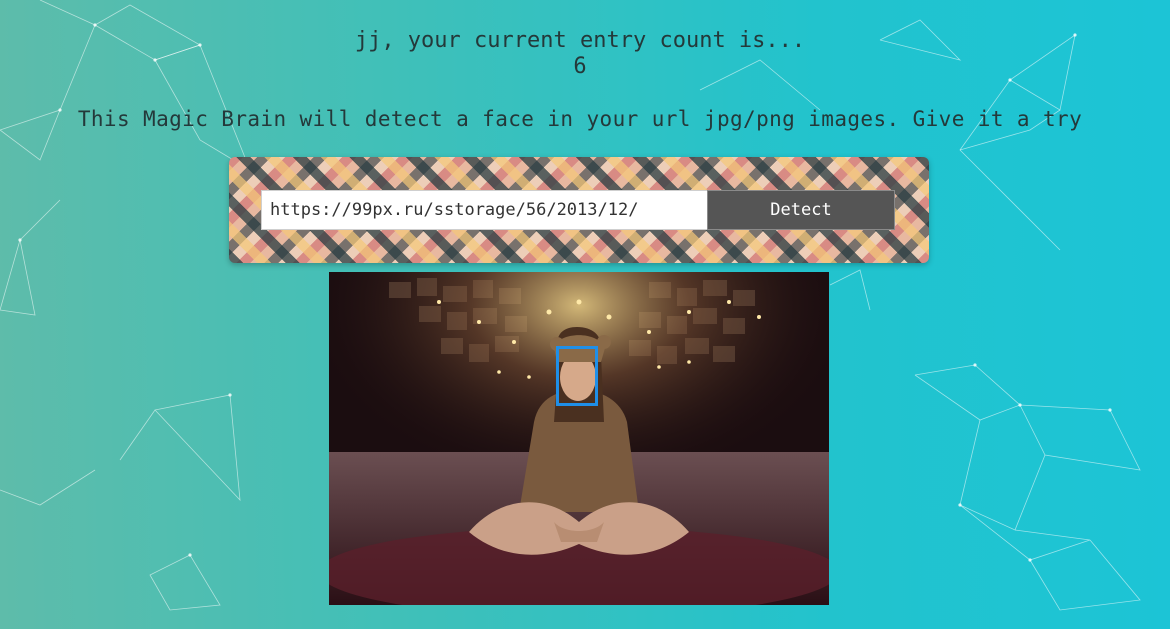 This screenshot has width=1170, height=629. What do you see at coordinates (580, 66) in the screenshot?
I see `entry-count: 6` at bounding box center [580, 66].